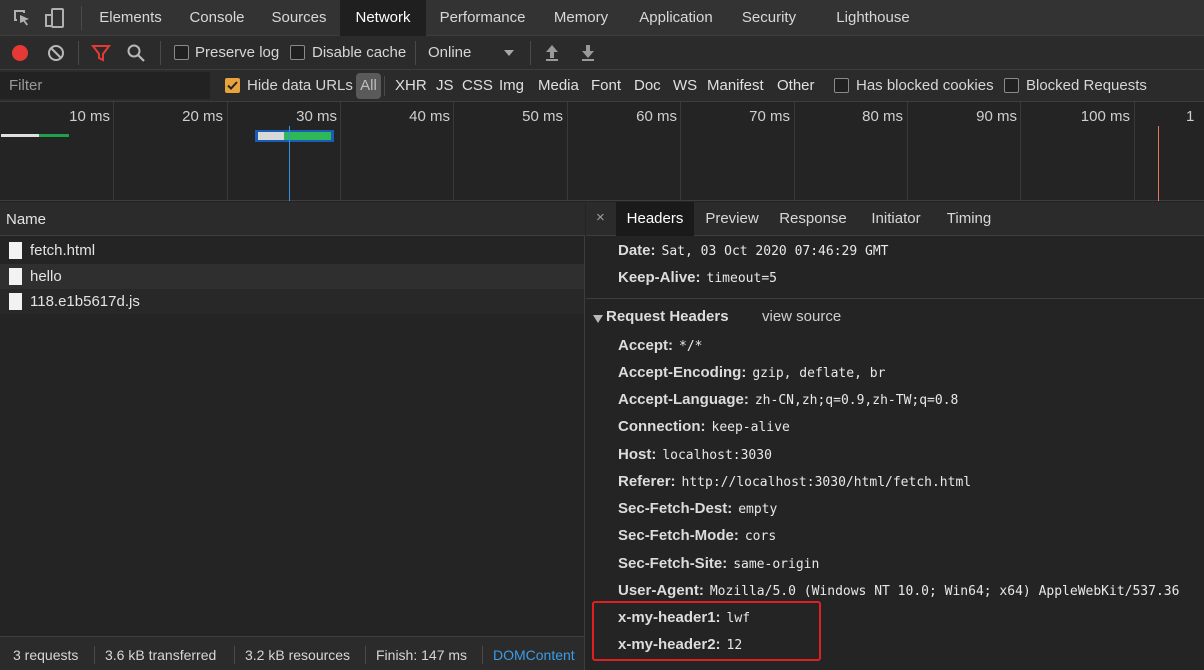 This screenshot has width=1204, height=670. What do you see at coordinates (136, 53) in the screenshot?
I see `search-icon` at bounding box center [136, 53].